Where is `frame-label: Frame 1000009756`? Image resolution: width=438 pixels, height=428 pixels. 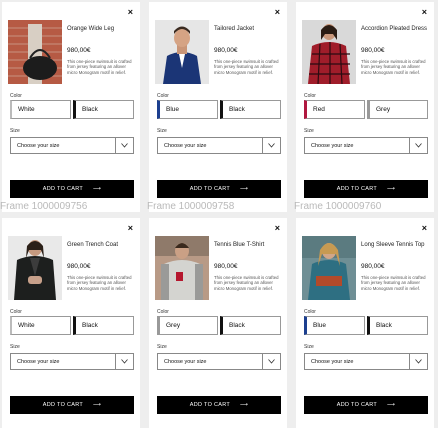 frame-label: Frame 1000009756 is located at coordinates (44, 206).